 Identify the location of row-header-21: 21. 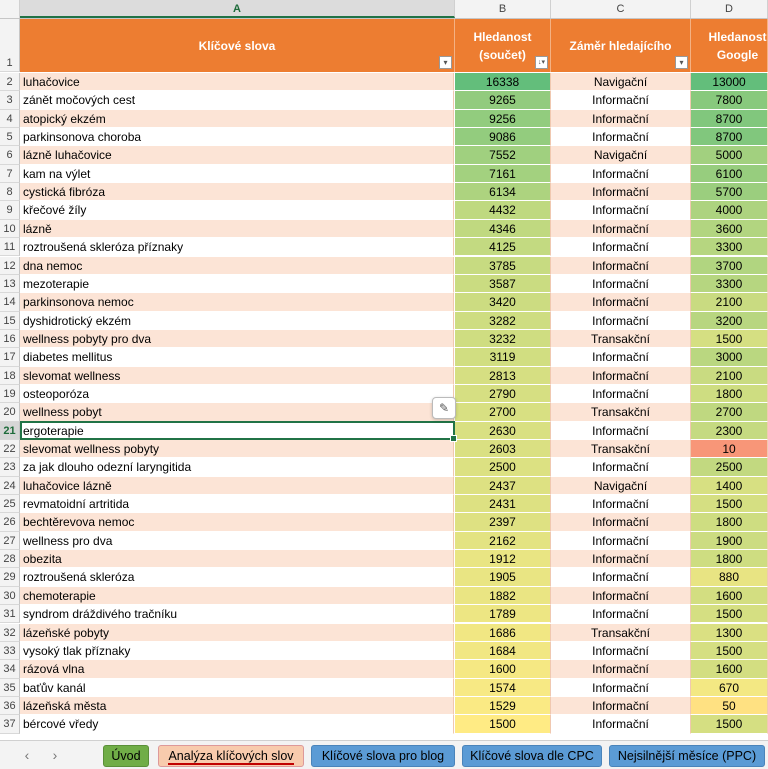
(10, 430).